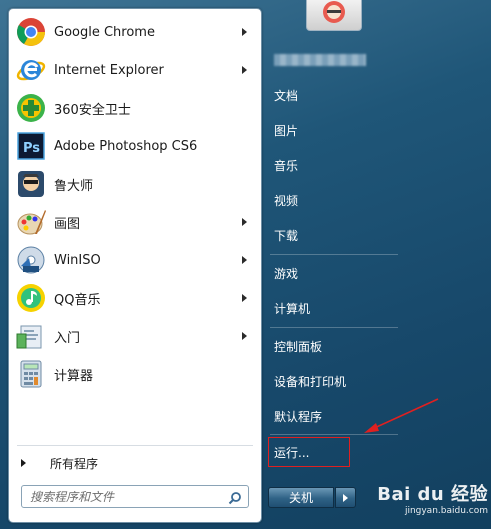 This screenshot has width=491, height=529. Describe the element at coordinates (67, 224) in the screenshot. I see `program-label: 画图` at that location.